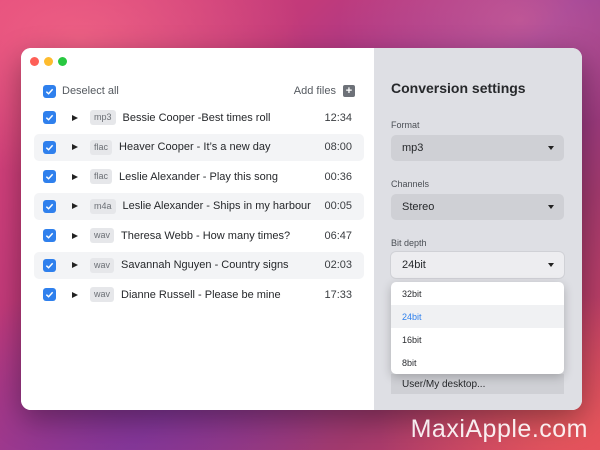  I want to click on file-title: Leslie Alexander - Play this song, so click(198, 176).